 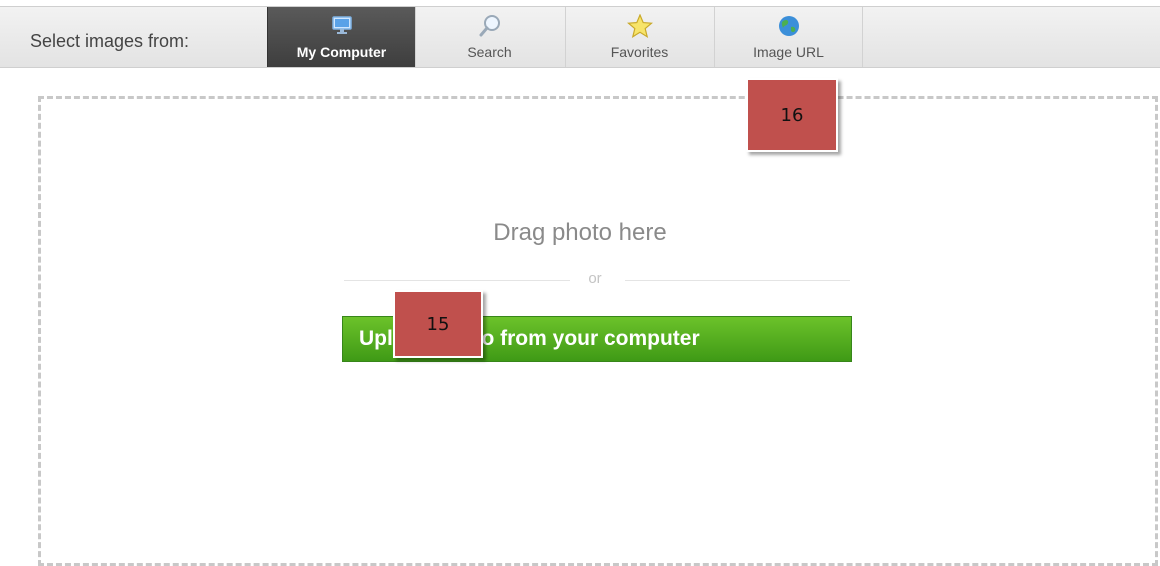 I want to click on annotation-badge-15: 15, so click(x=438, y=324).